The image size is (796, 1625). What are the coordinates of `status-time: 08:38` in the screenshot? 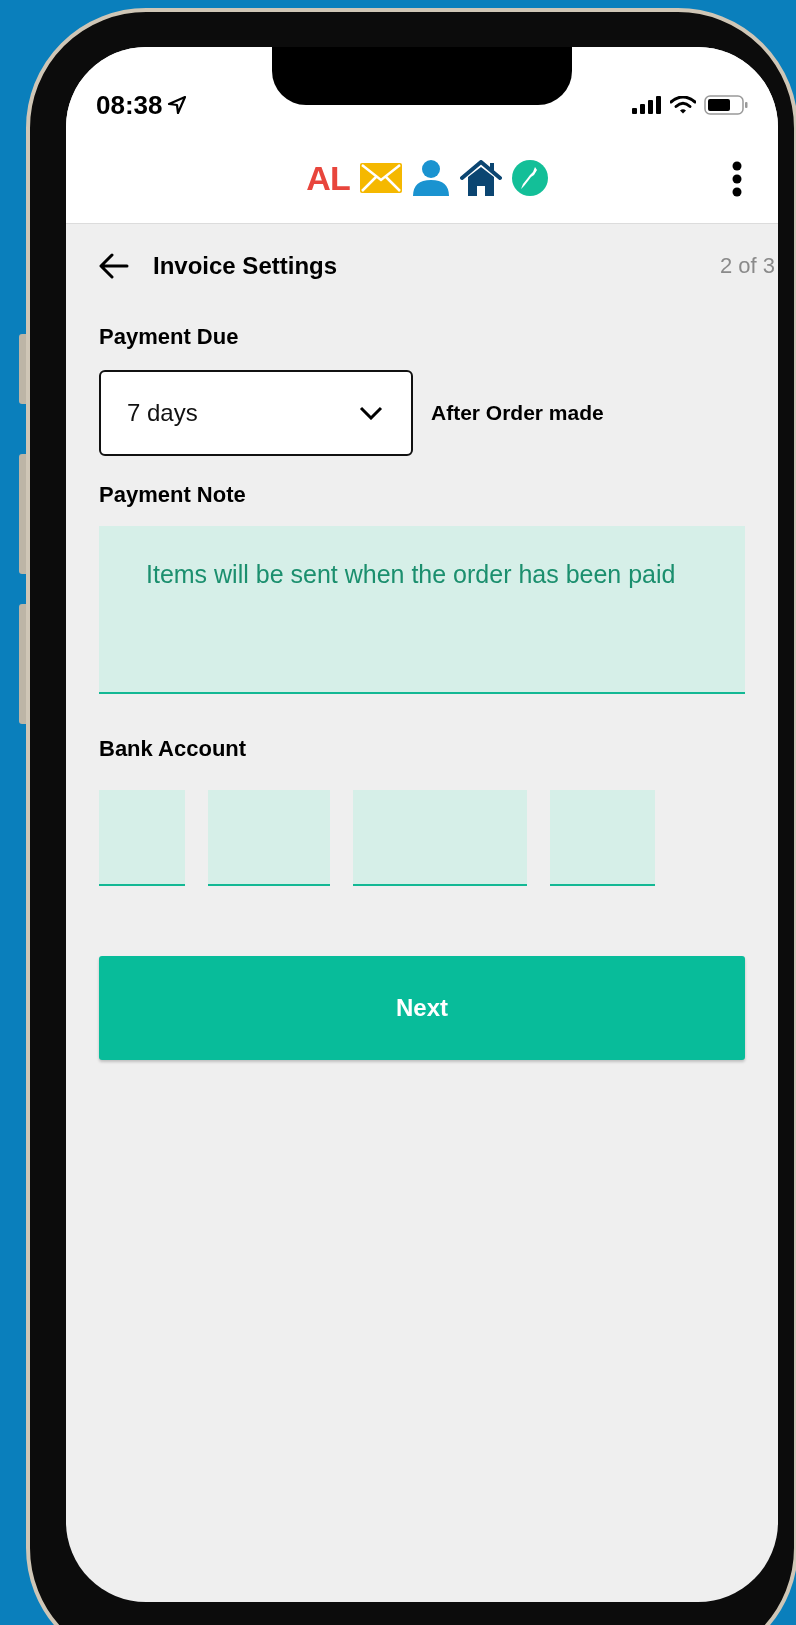 It's located at (129, 105).